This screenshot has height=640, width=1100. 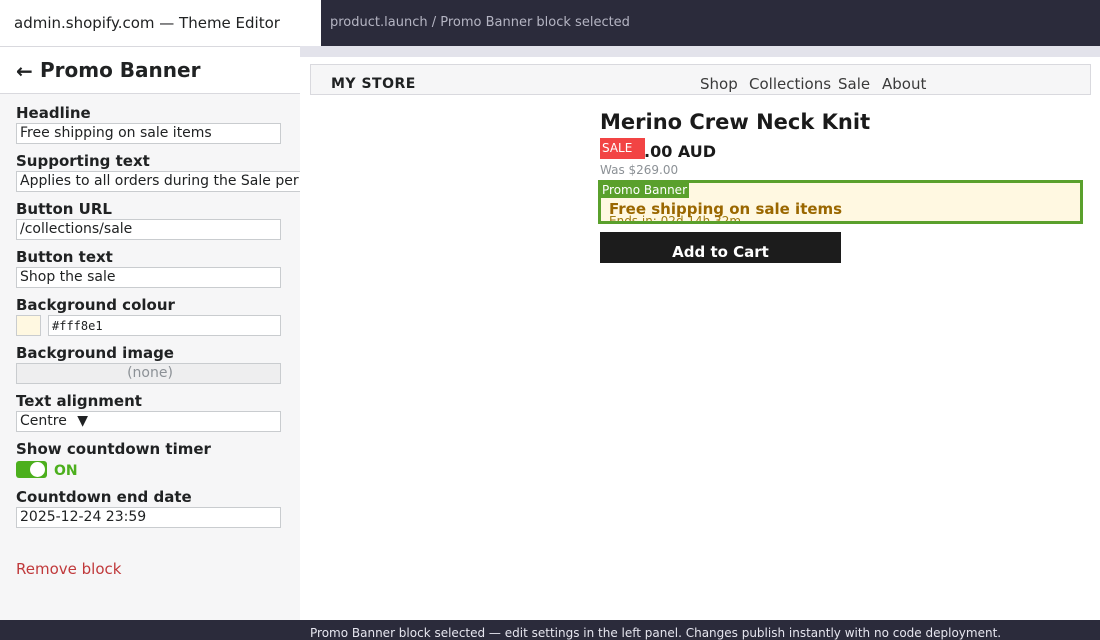 I want to click on store-header: MY STORE Shop Collections Sale About, so click(x=700, y=79).